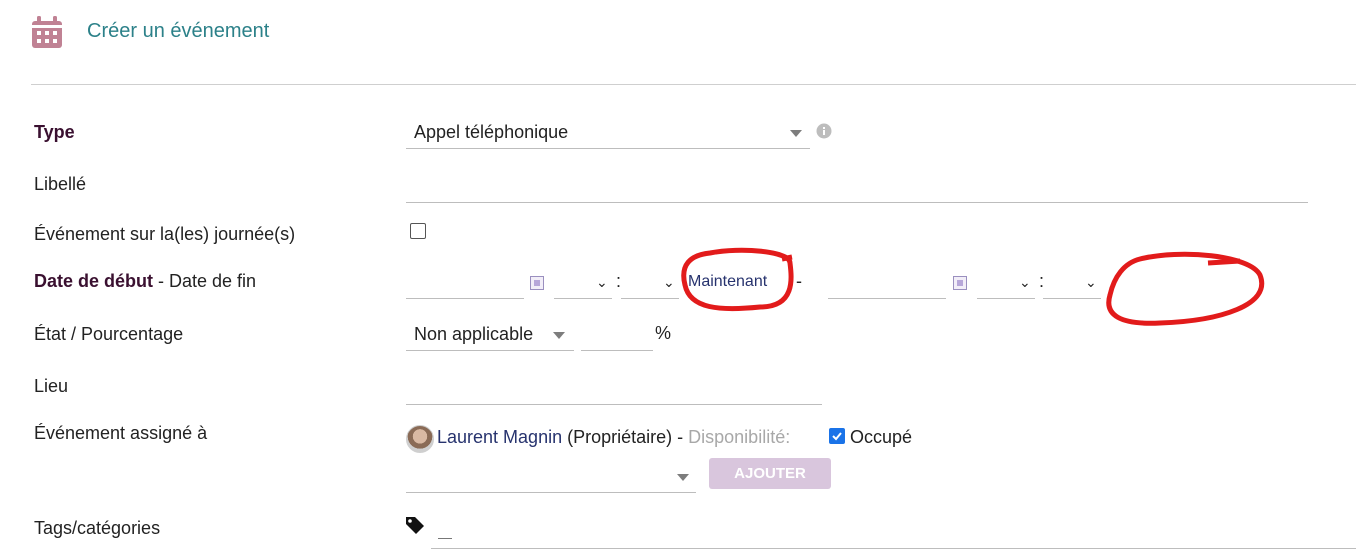 This screenshot has height=559, width=1356. I want to click on tags-label: Tags/catégories, so click(97, 528).